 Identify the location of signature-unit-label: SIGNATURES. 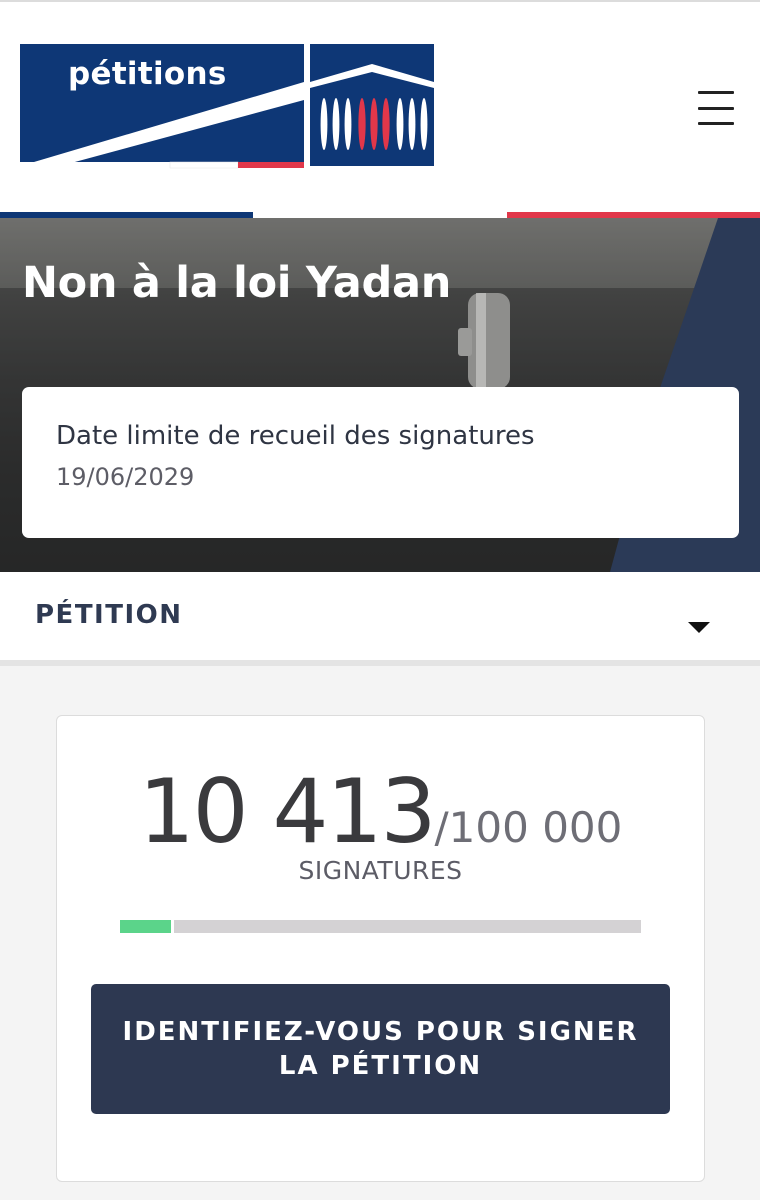
(380, 870).